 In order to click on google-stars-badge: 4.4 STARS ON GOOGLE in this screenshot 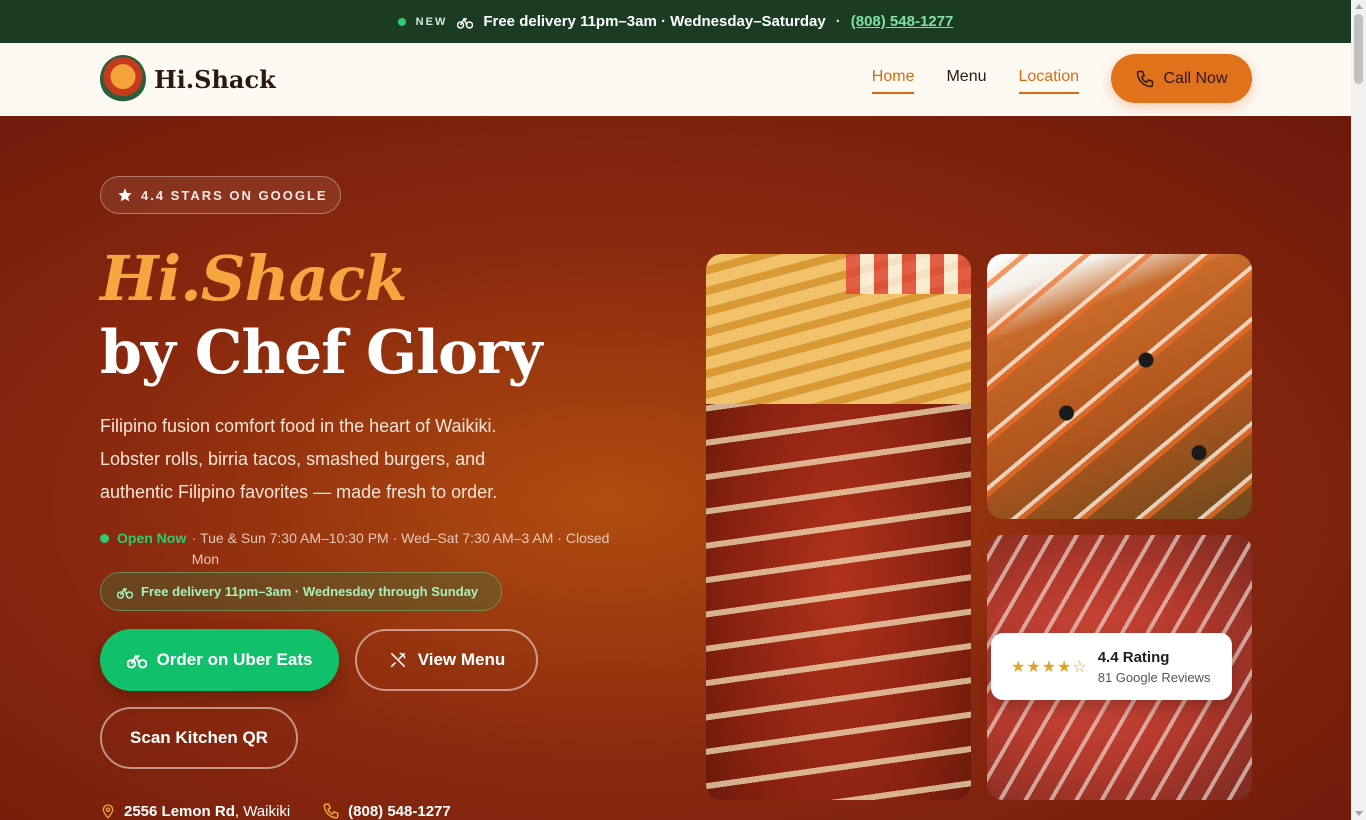, I will do `click(220, 195)`.